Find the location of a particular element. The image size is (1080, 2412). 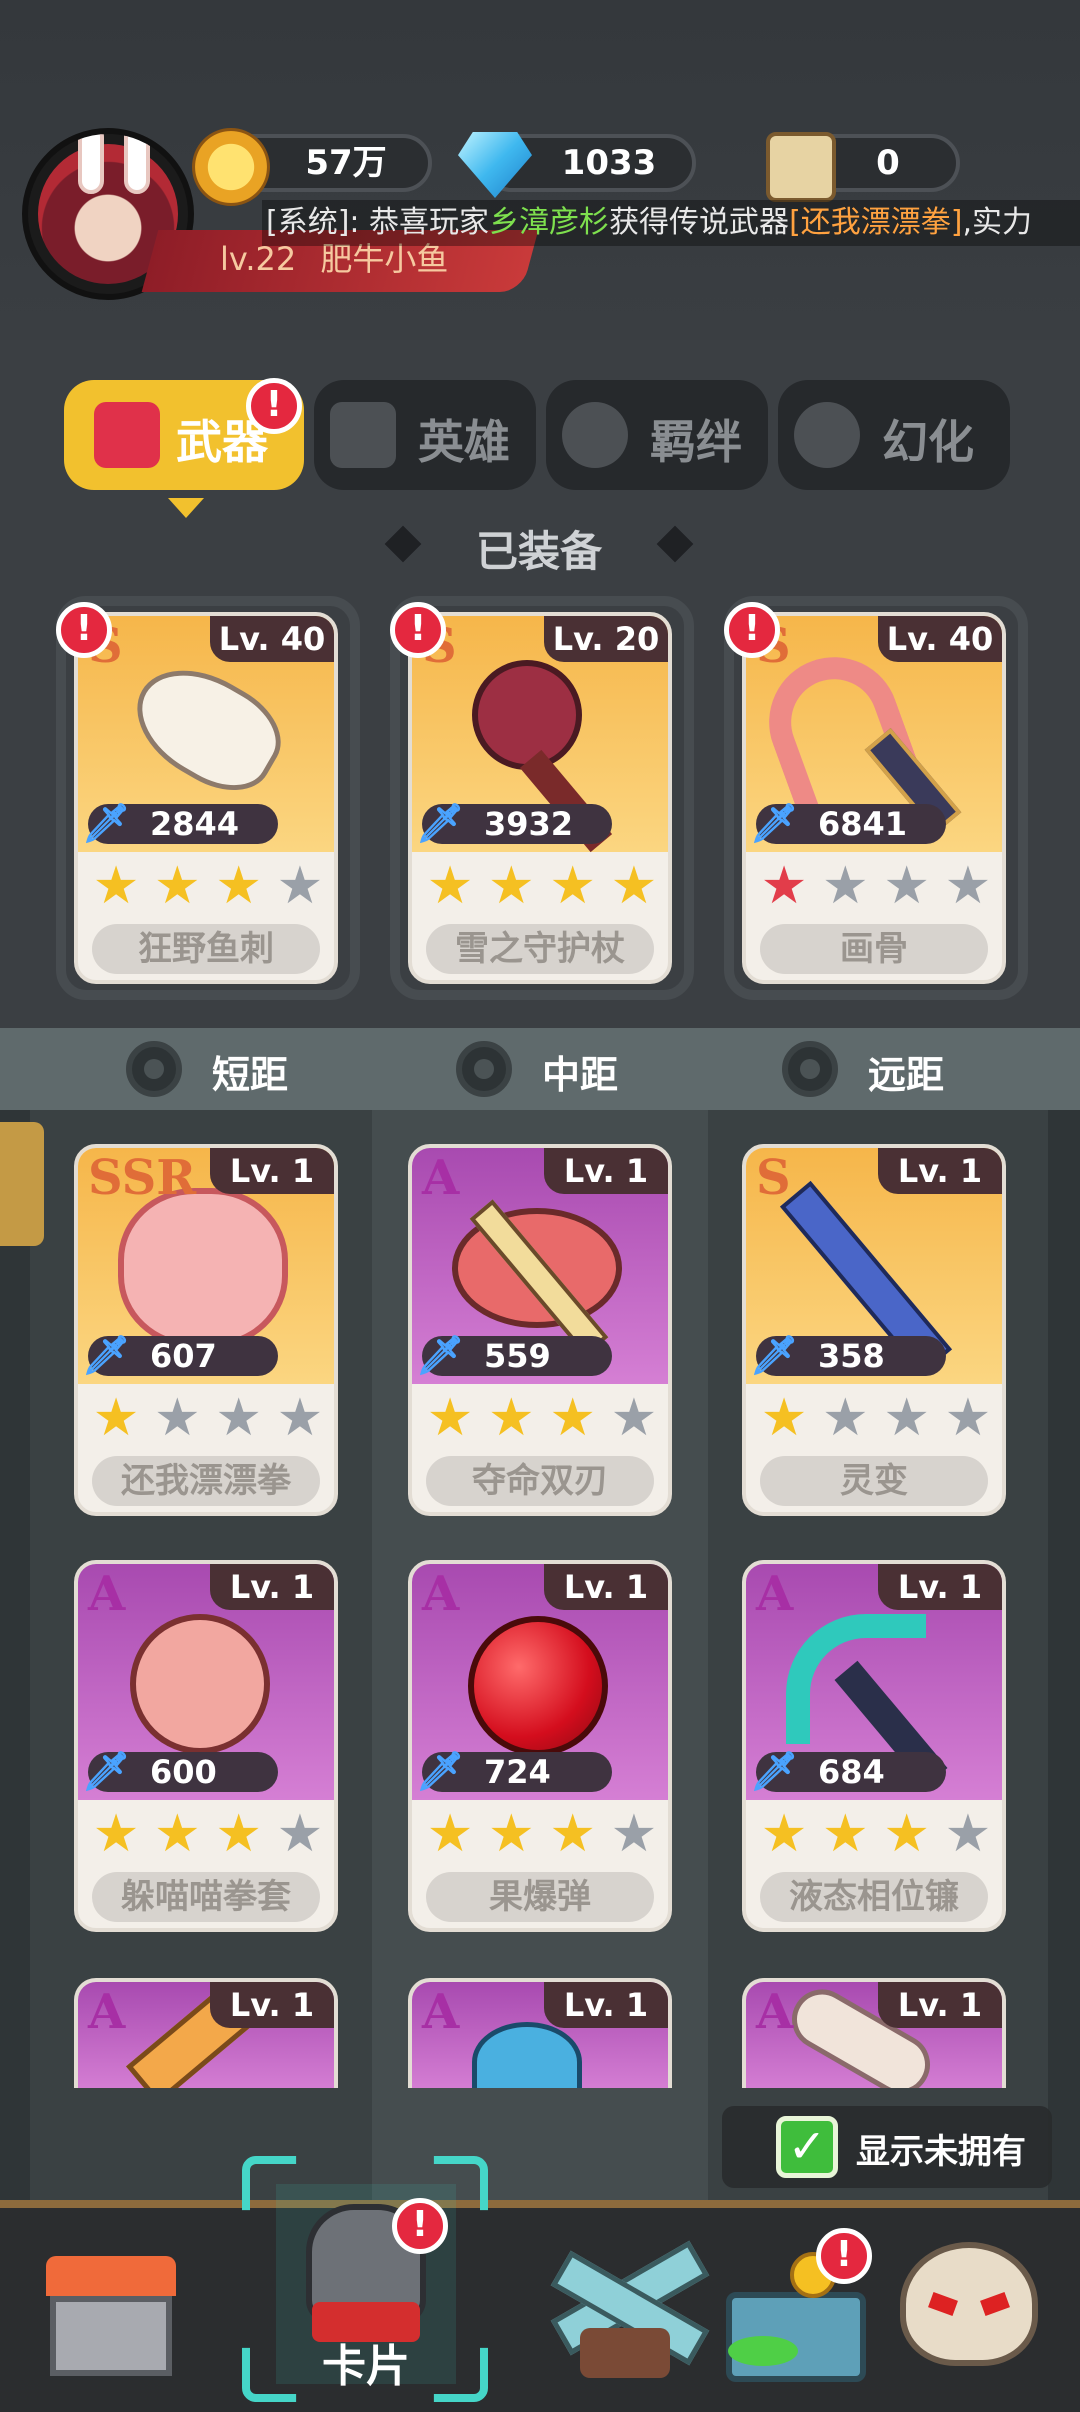

weapon-card: SSR Lv. 1 🗡 607 ★ ★ ★ ★ 还我漂漂拳 is located at coordinates (206, 1330).